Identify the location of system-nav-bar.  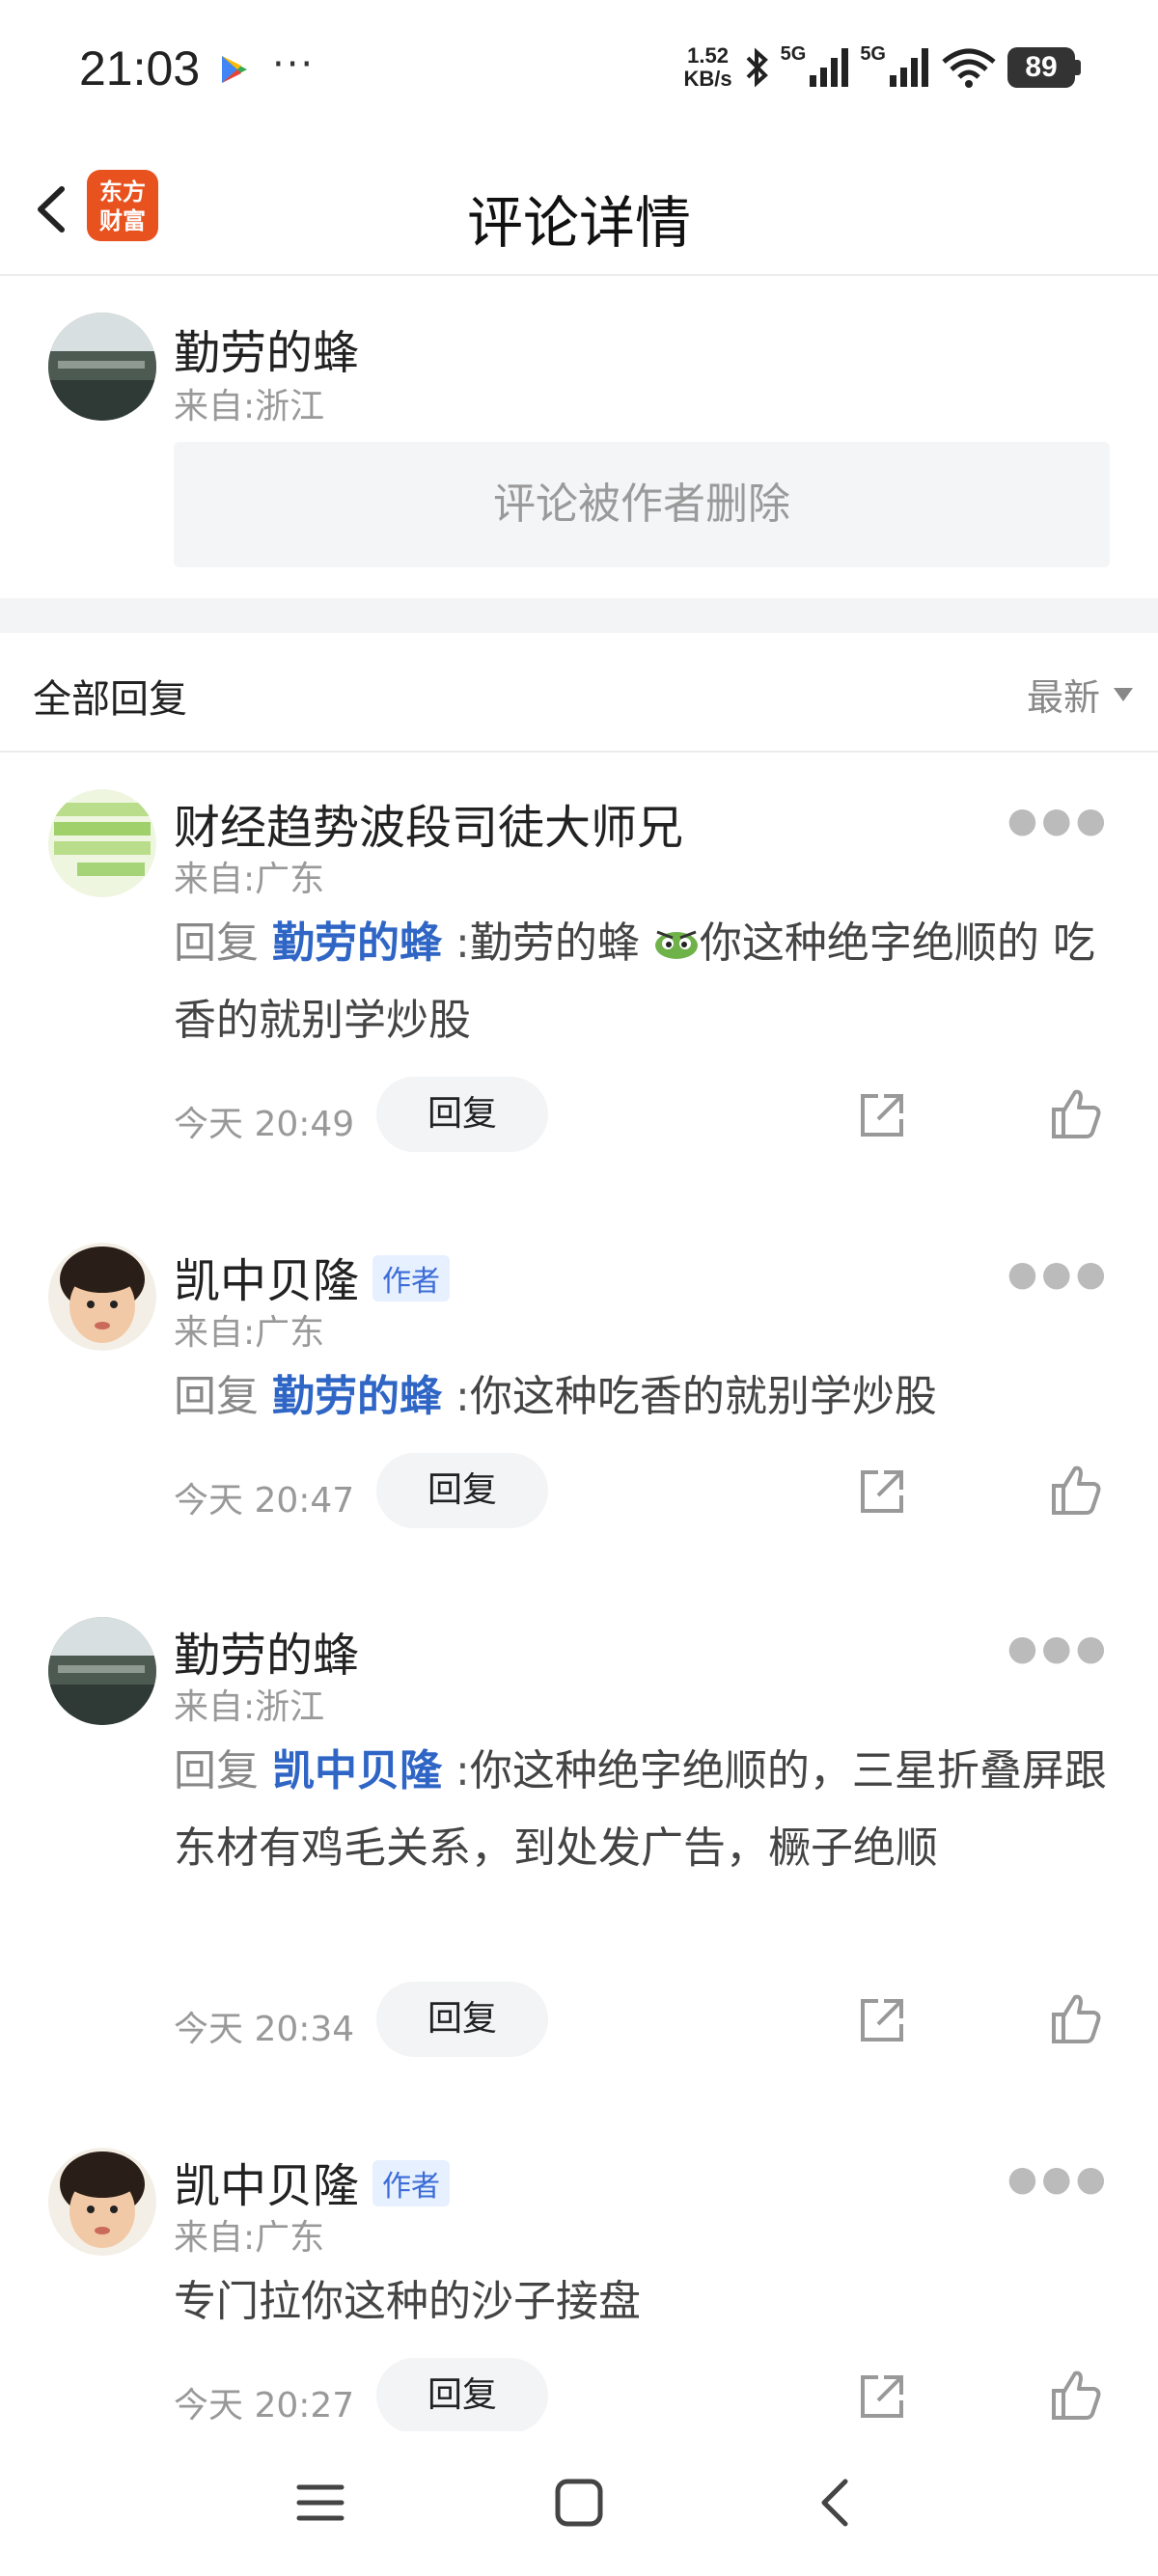
(579, 2503).